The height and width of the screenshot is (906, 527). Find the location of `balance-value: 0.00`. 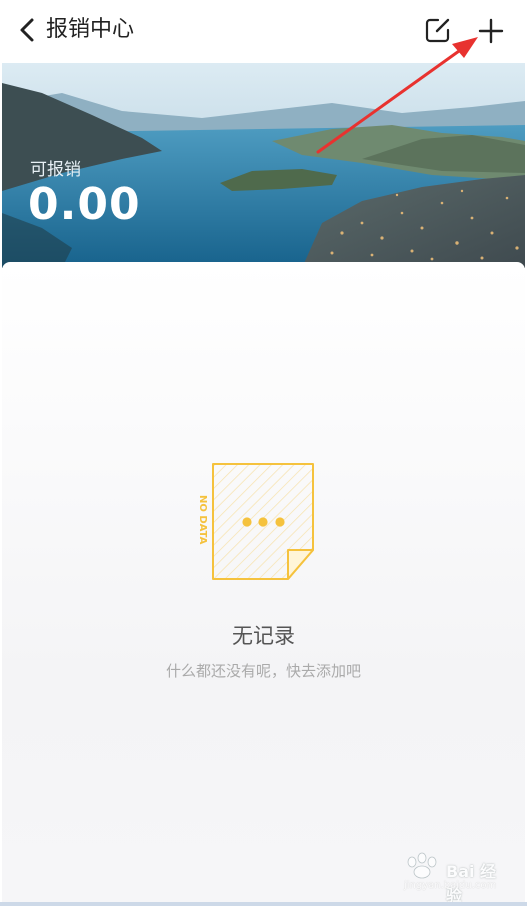

balance-value: 0.00 is located at coordinates (84, 204).